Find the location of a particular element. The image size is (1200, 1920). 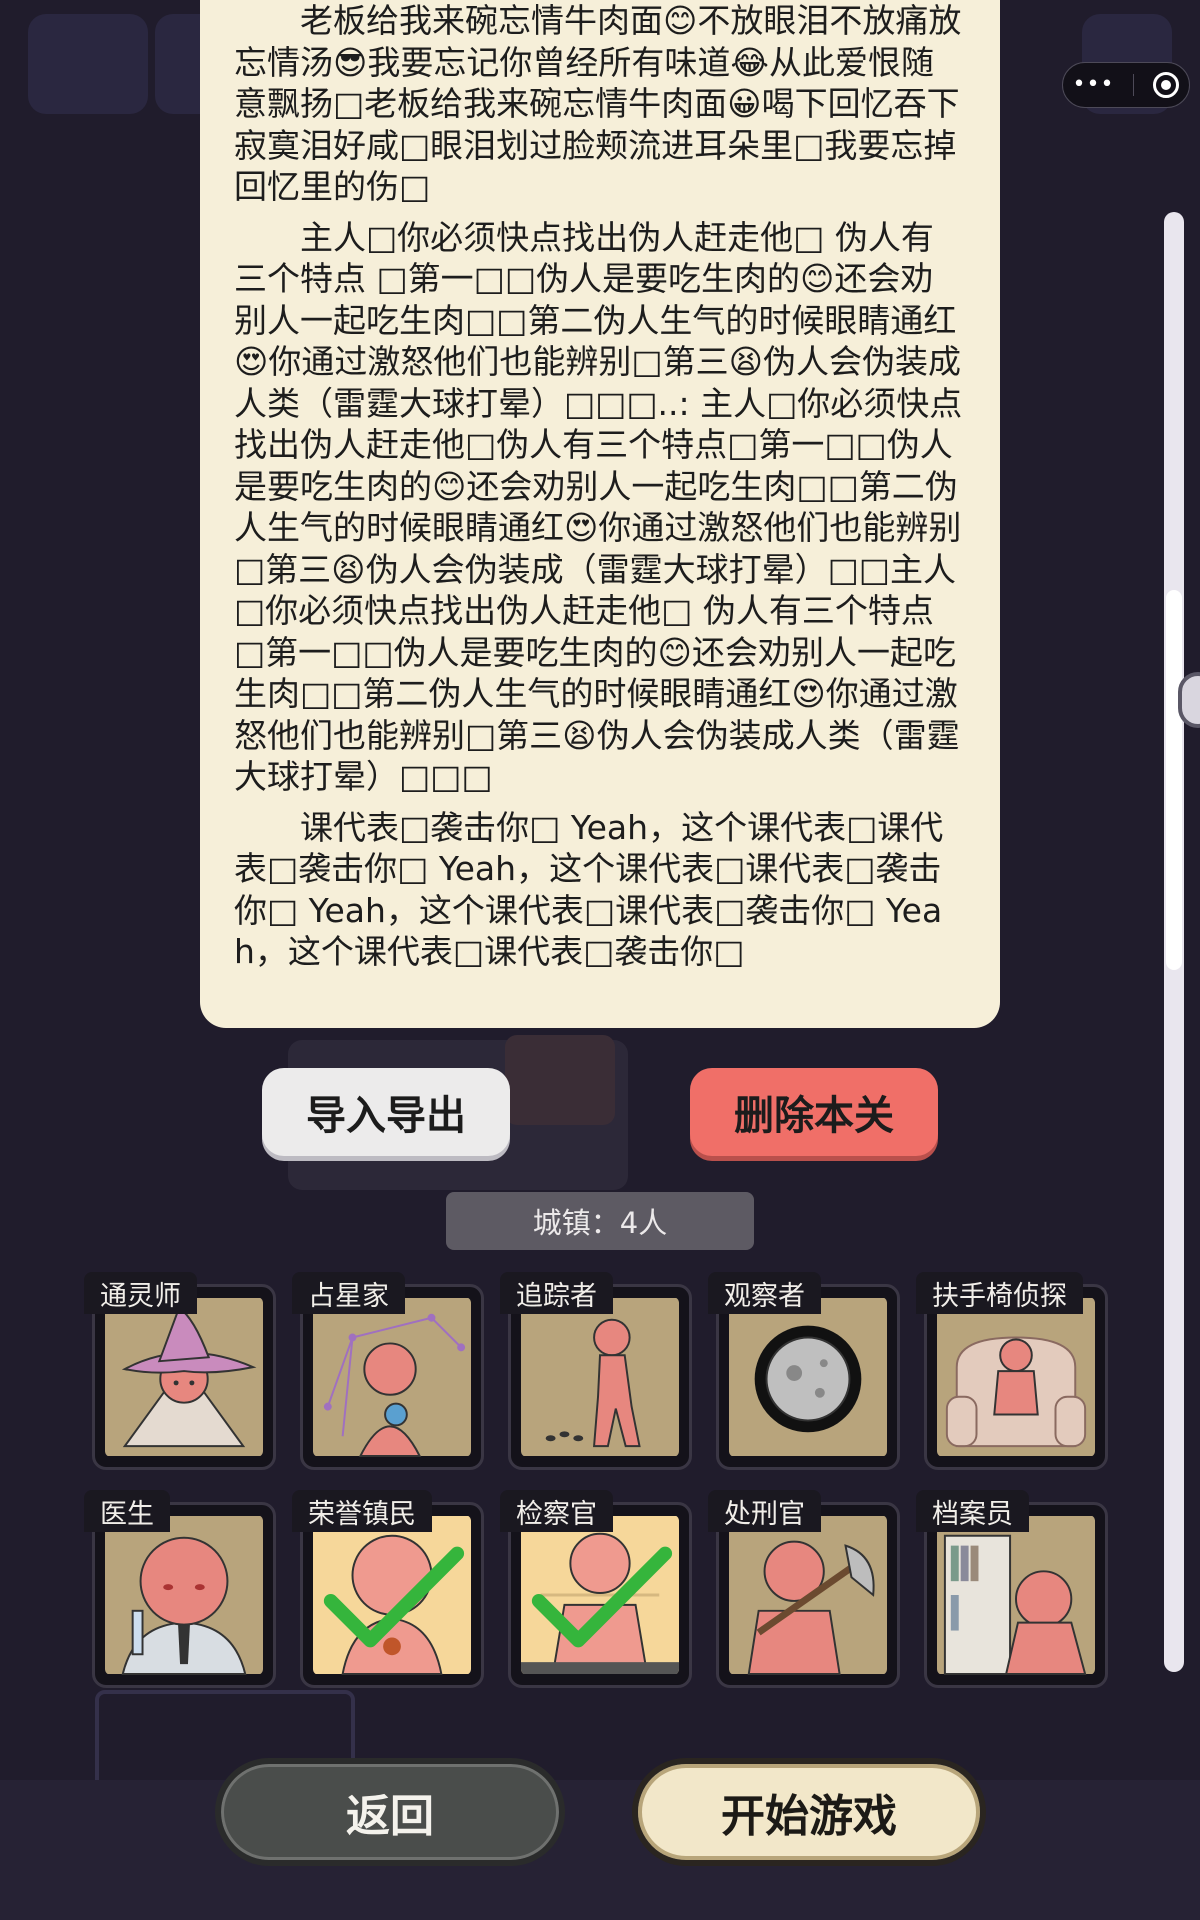

role-name: 观察者 is located at coordinates (764, 1293).